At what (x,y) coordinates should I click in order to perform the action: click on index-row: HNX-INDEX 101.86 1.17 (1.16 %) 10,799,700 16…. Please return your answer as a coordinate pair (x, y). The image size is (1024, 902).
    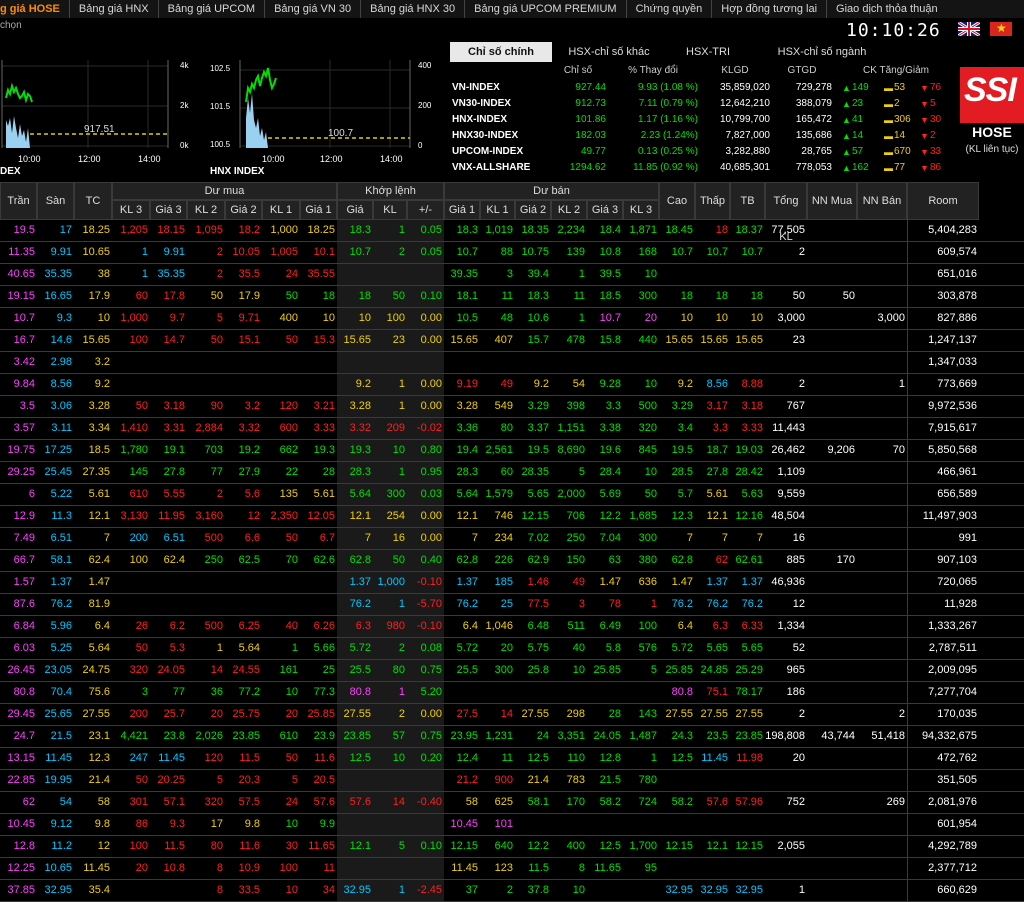
    Looking at the image, I should click on (704, 120).